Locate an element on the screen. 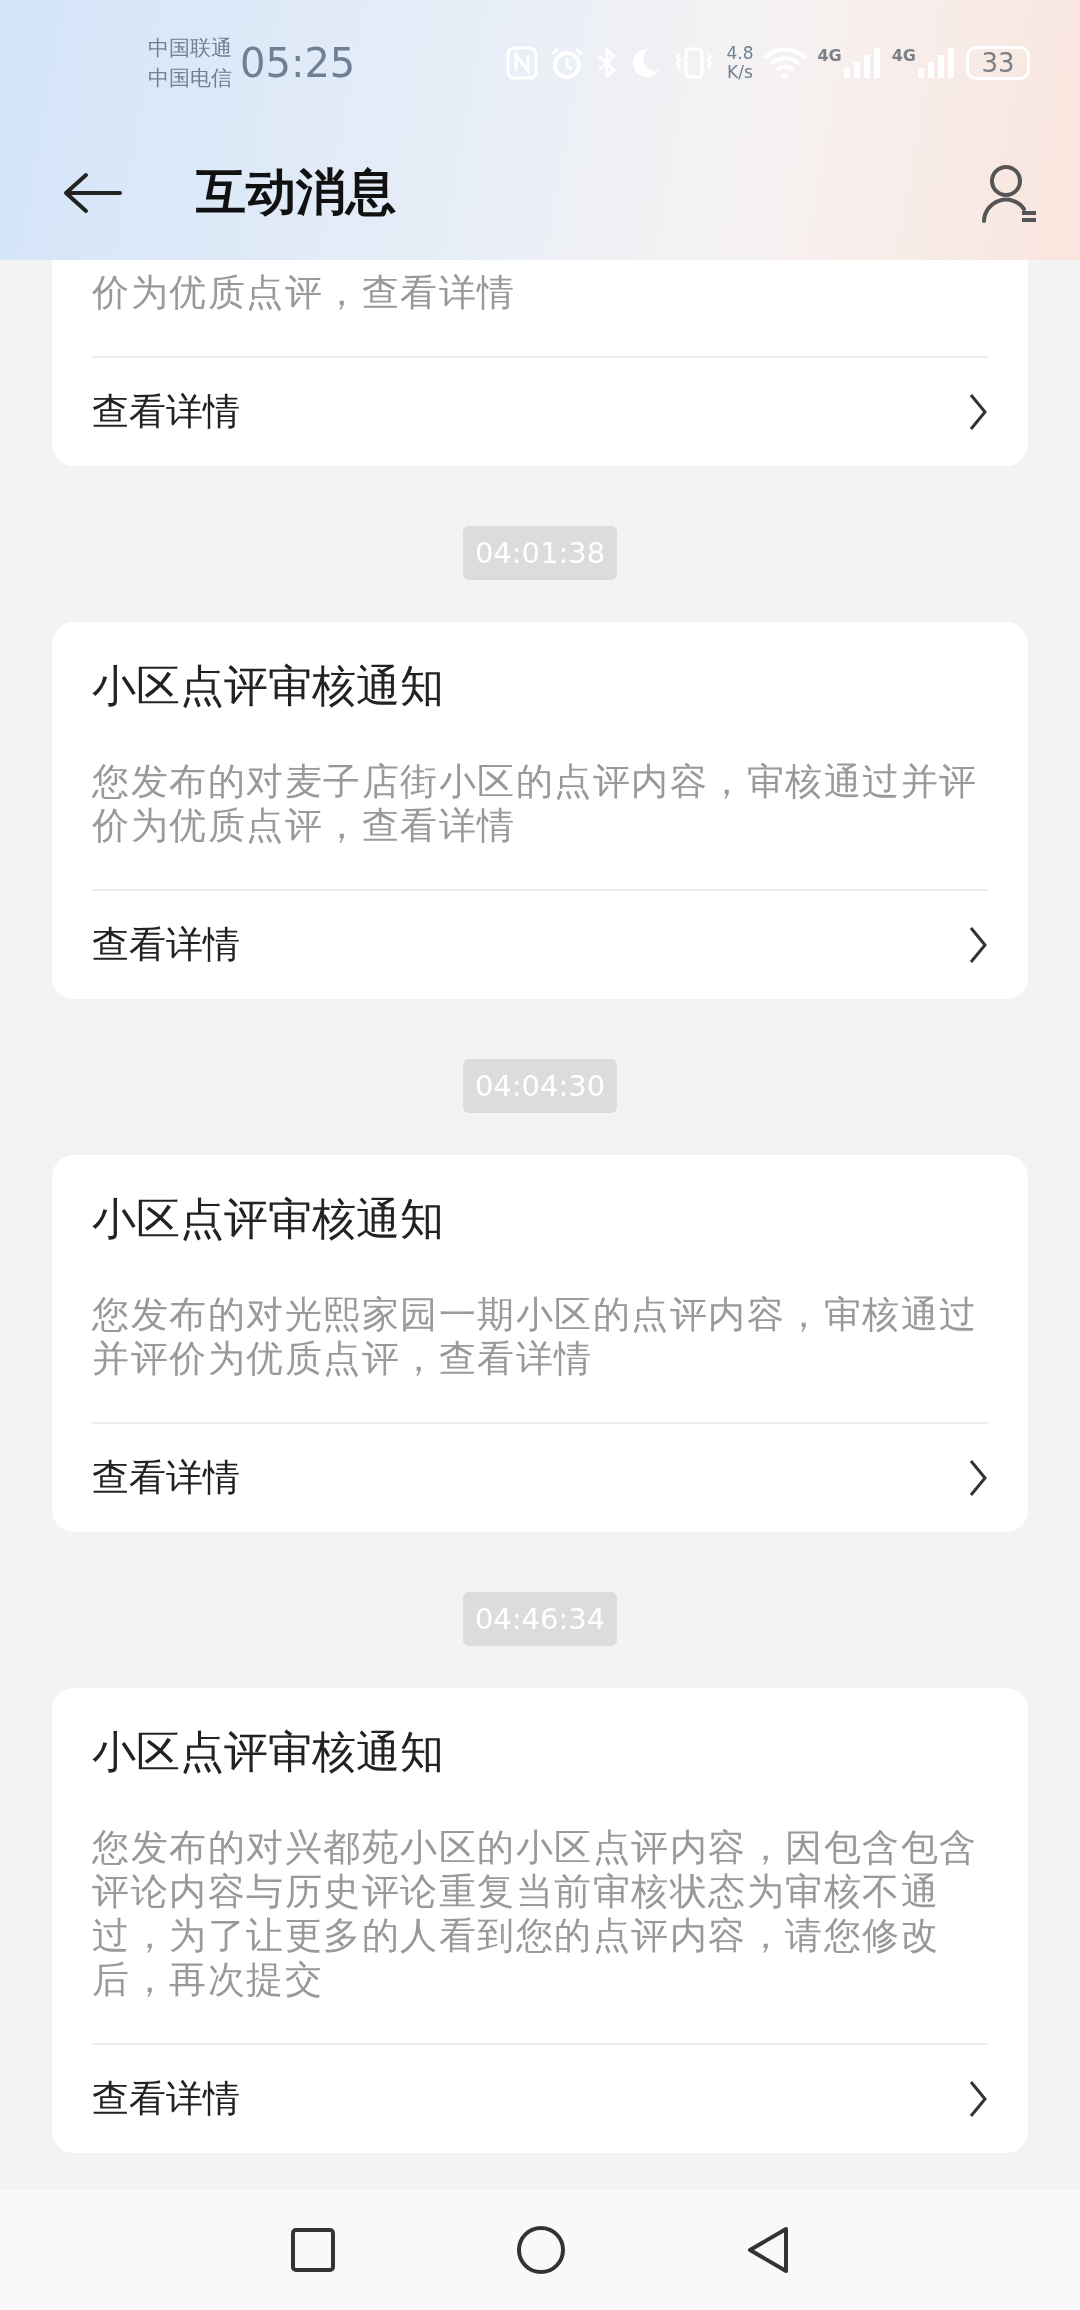 The width and height of the screenshot is (1080, 2310). back-nav-button is located at coordinates (768, 2250).